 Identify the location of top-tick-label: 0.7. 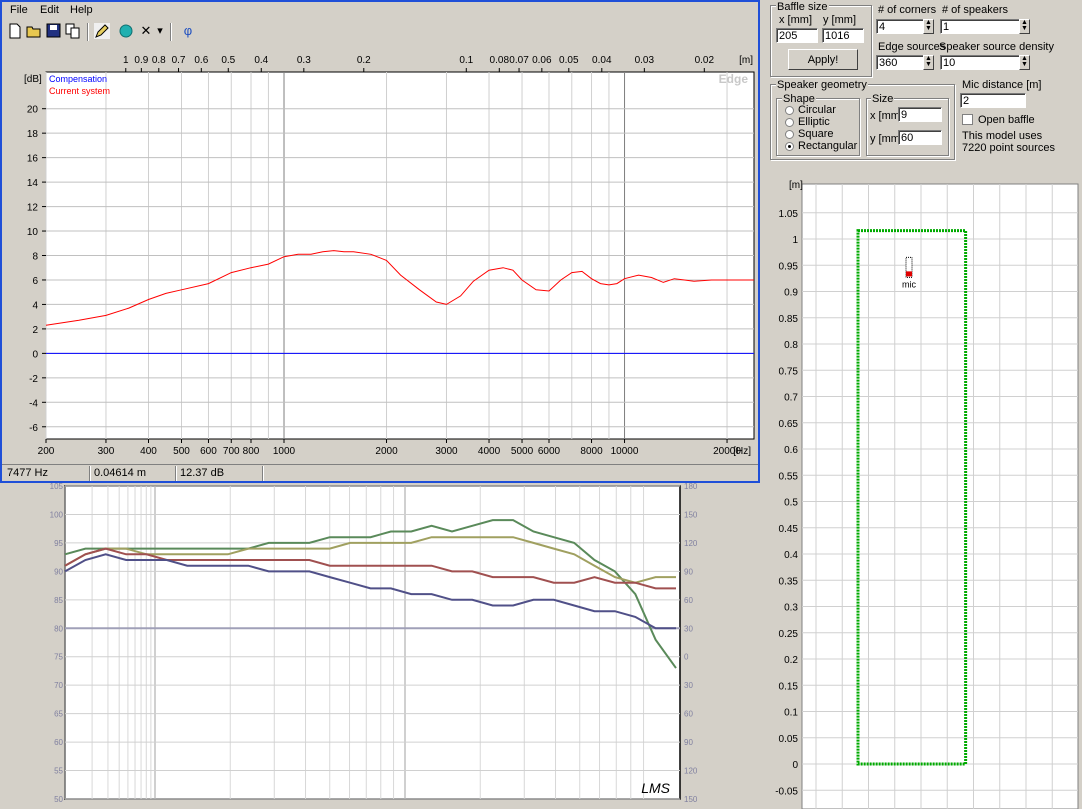
(179, 60).